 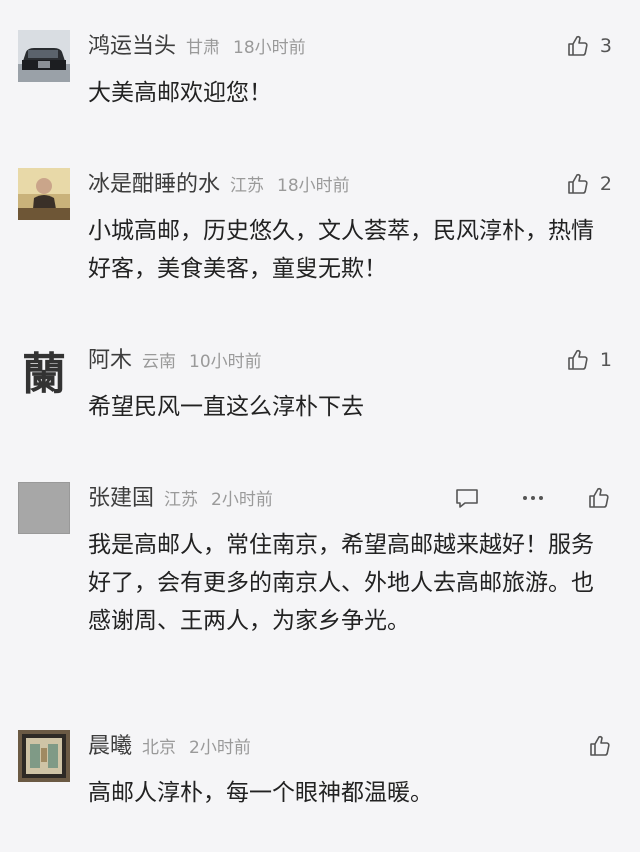 What do you see at coordinates (203, 48) in the screenshot?
I see `author-location: 甘肃` at bounding box center [203, 48].